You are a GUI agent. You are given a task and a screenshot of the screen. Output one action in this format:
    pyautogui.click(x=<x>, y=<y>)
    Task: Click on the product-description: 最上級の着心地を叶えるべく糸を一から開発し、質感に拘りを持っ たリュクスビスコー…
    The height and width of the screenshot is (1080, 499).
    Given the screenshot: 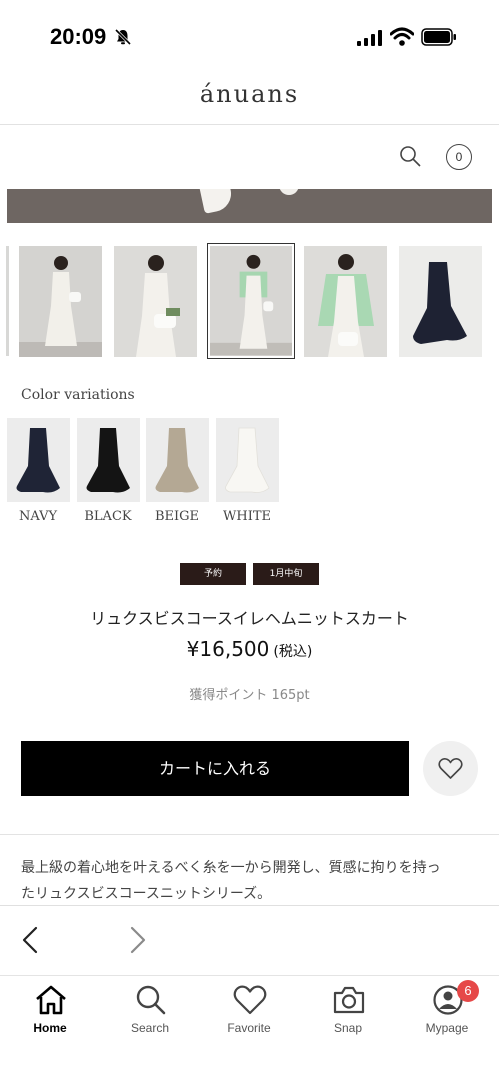 What is the action you would take?
    pyautogui.click(x=251, y=881)
    